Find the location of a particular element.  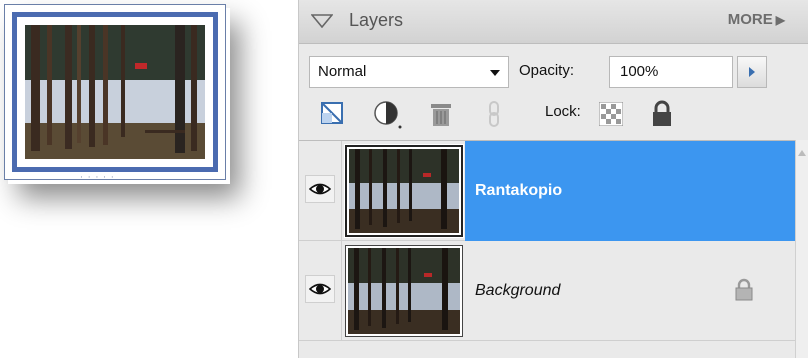

layer-name: Background is located at coordinates (517, 291).